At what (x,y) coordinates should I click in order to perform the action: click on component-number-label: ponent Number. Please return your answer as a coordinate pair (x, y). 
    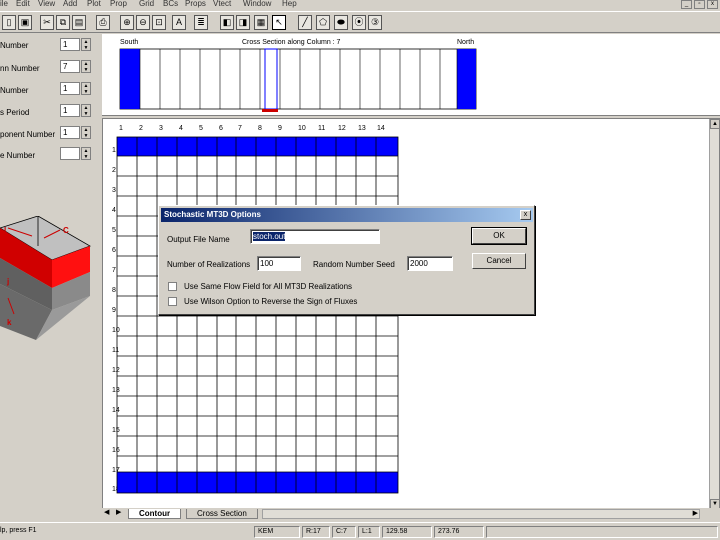
    Looking at the image, I should click on (28, 134).